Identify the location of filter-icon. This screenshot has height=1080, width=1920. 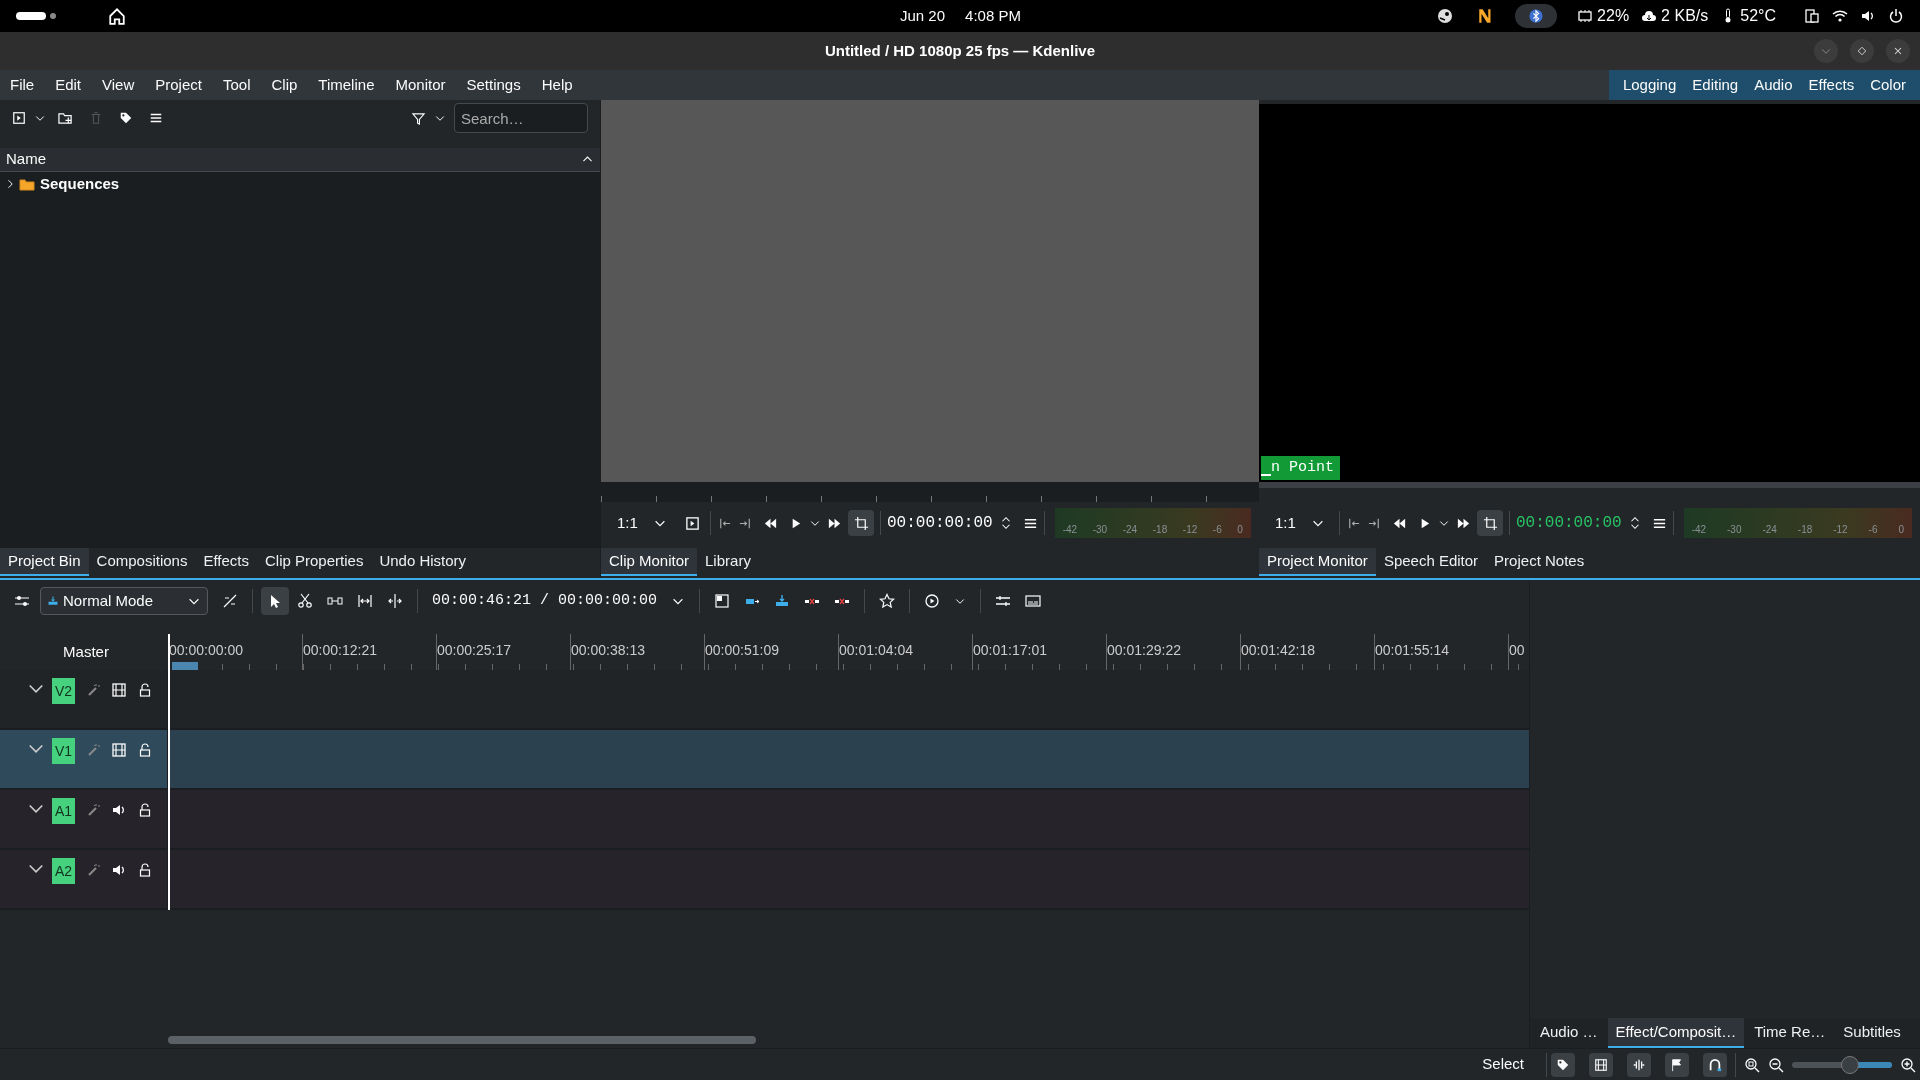
(418, 118).